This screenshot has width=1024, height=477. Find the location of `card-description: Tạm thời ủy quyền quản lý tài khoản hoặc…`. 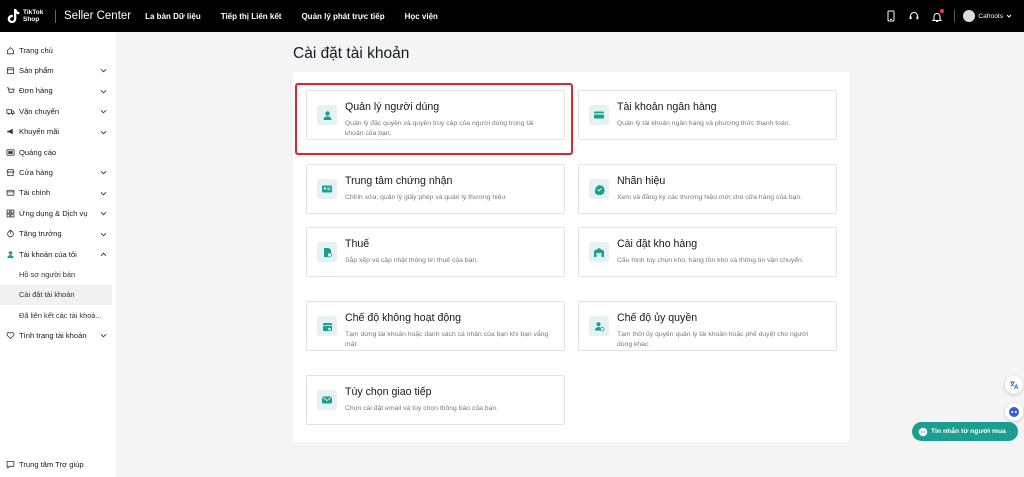

card-description: Tạm thời ủy quyền quản lý tài khoản hoặc… is located at coordinates (713, 339).